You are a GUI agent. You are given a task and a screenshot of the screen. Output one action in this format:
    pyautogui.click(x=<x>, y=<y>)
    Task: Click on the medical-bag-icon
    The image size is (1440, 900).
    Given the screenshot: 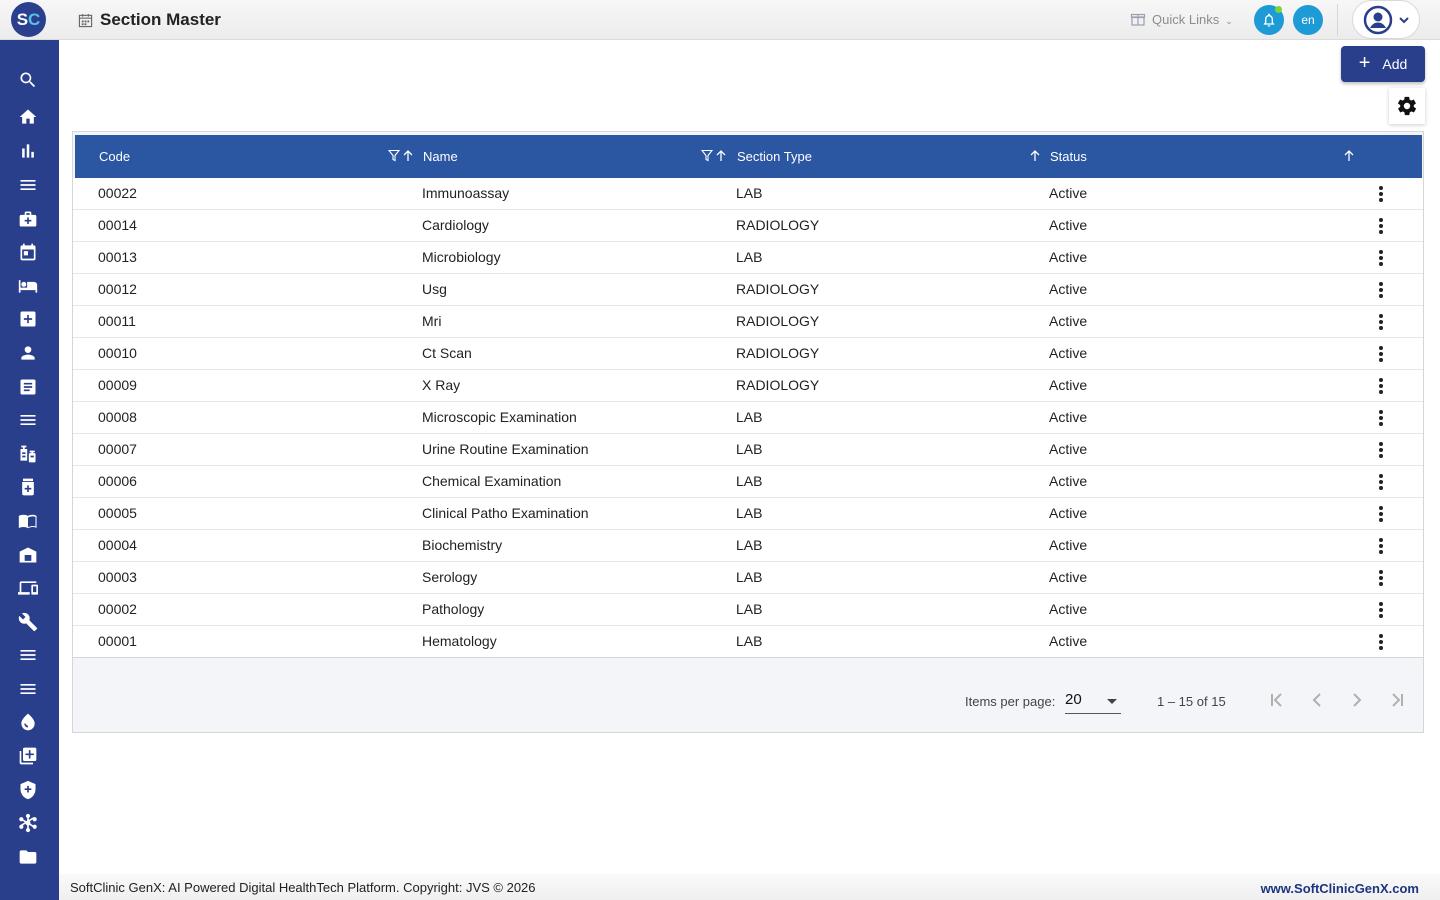 What is the action you would take?
    pyautogui.click(x=28, y=219)
    